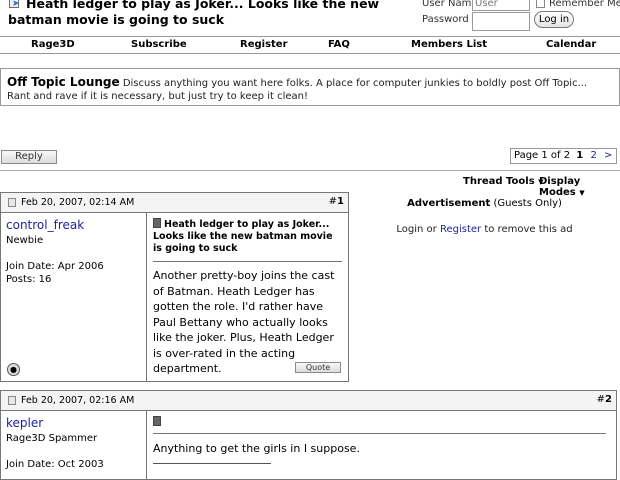 This screenshot has width=620, height=480. What do you see at coordinates (73, 438) in the screenshot?
I see `user-rank: Rage3D Spammer` at bounding box center [73, 438].